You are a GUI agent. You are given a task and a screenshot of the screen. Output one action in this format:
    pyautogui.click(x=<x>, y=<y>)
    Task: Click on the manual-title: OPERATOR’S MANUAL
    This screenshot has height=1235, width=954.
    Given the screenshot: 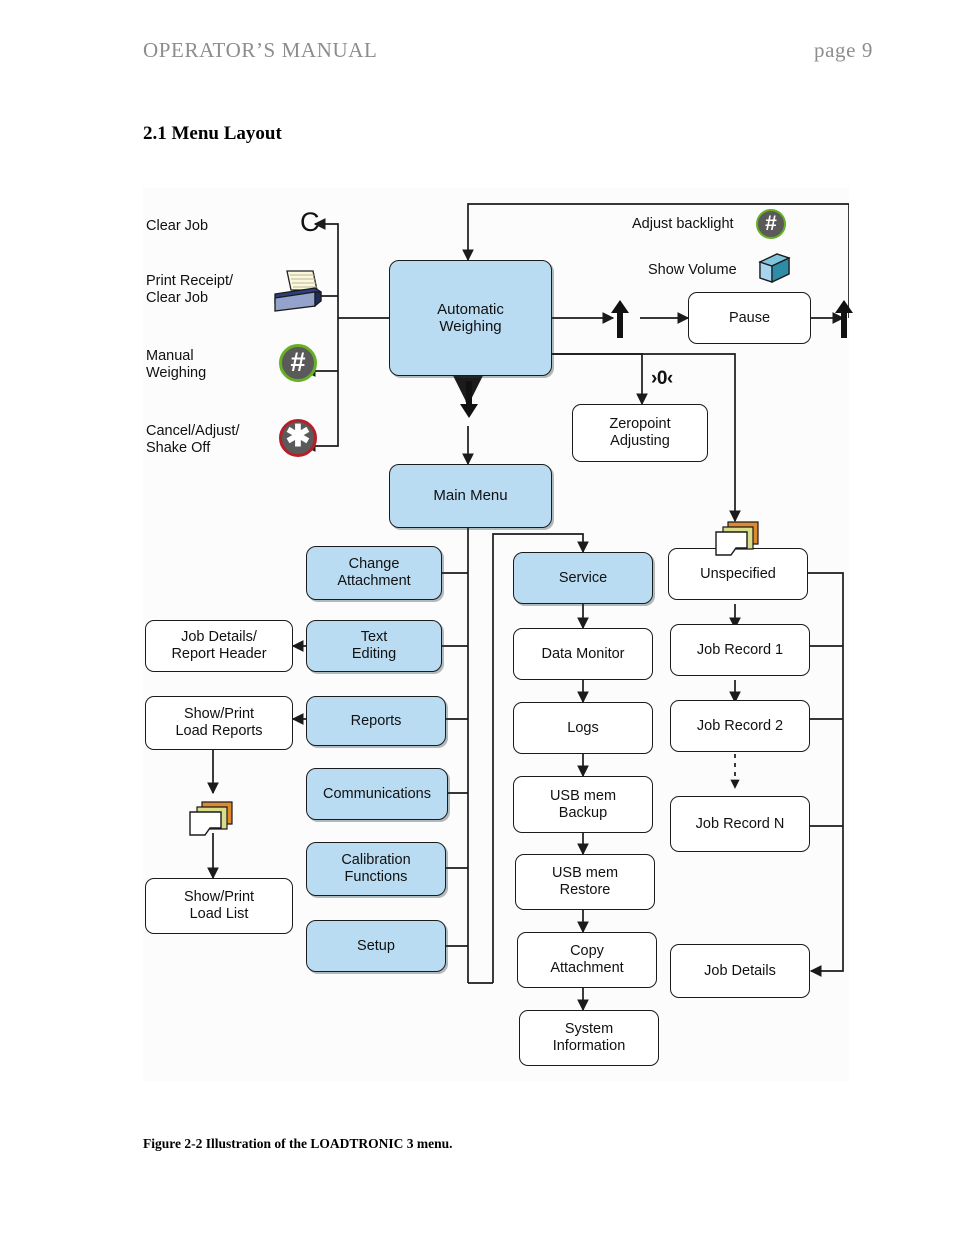 What is the action you would take?
    pyautogui.click(x=260, y=50)
    